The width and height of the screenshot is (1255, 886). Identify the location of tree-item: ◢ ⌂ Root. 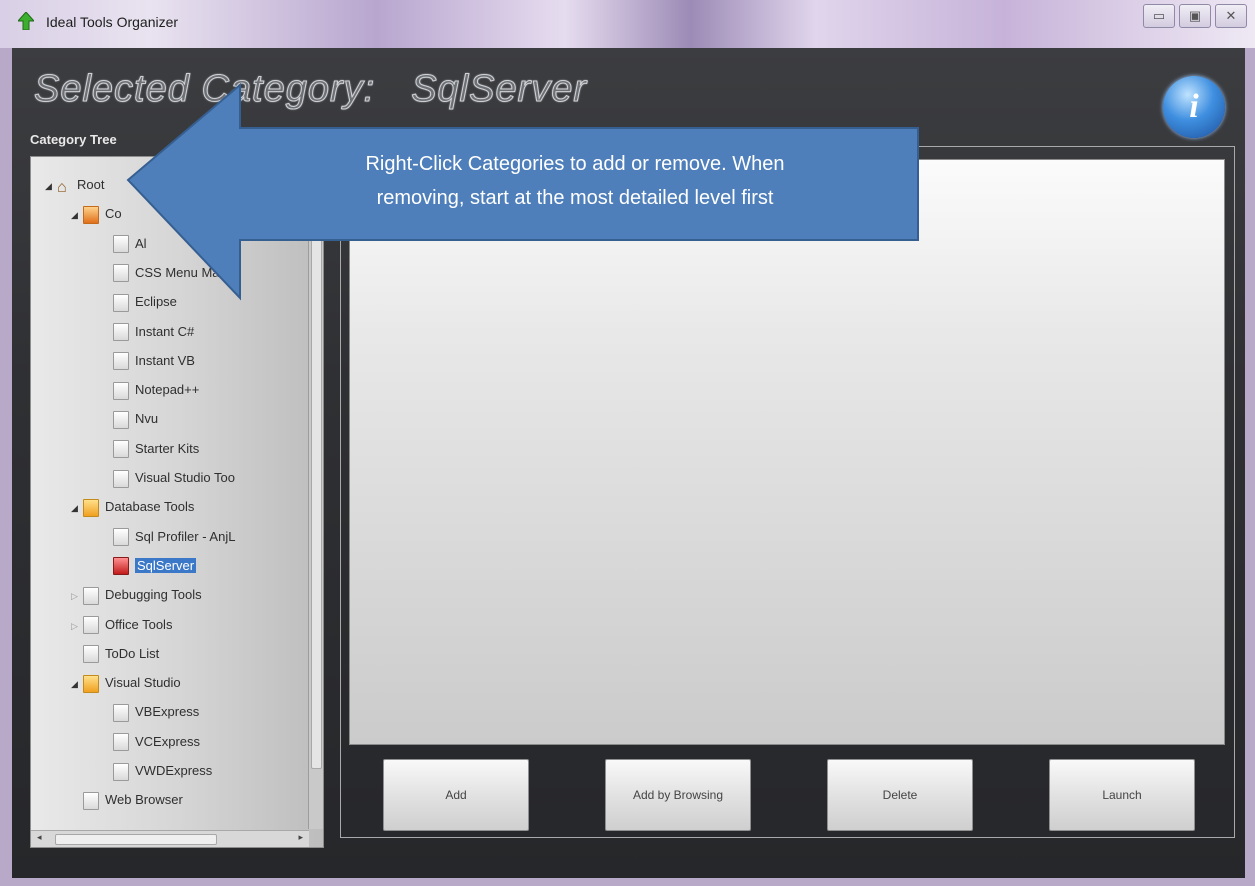
(75, 185).